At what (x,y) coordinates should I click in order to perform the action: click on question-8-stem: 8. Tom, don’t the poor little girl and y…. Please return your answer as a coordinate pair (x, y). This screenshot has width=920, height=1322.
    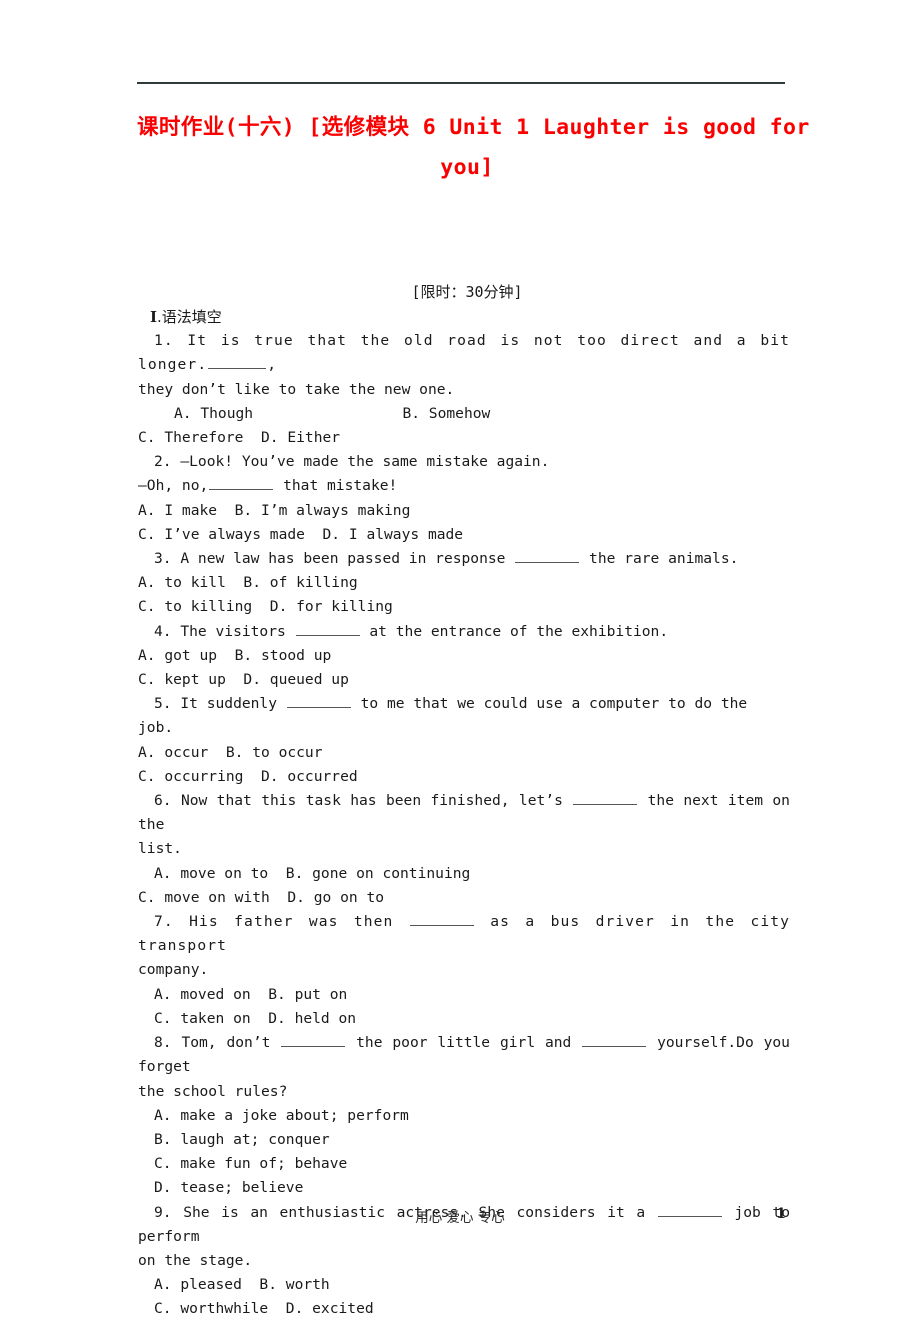
    Looking at the image, I should click on (464, 1055).